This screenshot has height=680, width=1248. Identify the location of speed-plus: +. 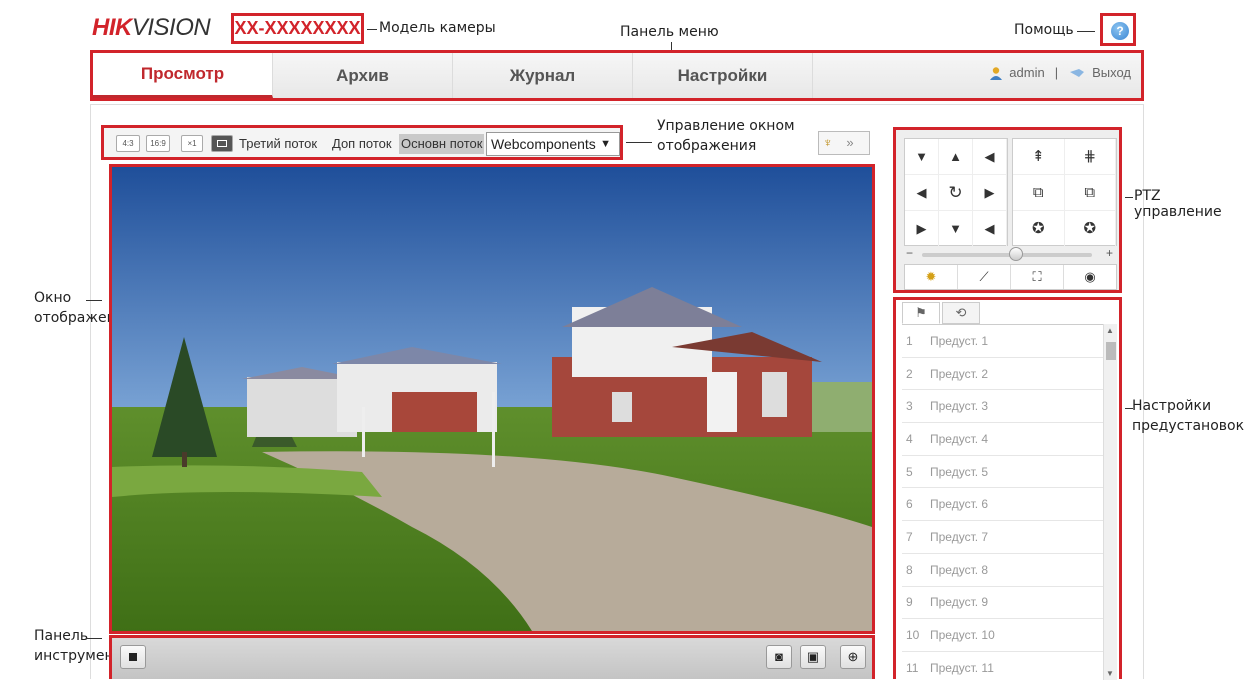
(1109, 253).